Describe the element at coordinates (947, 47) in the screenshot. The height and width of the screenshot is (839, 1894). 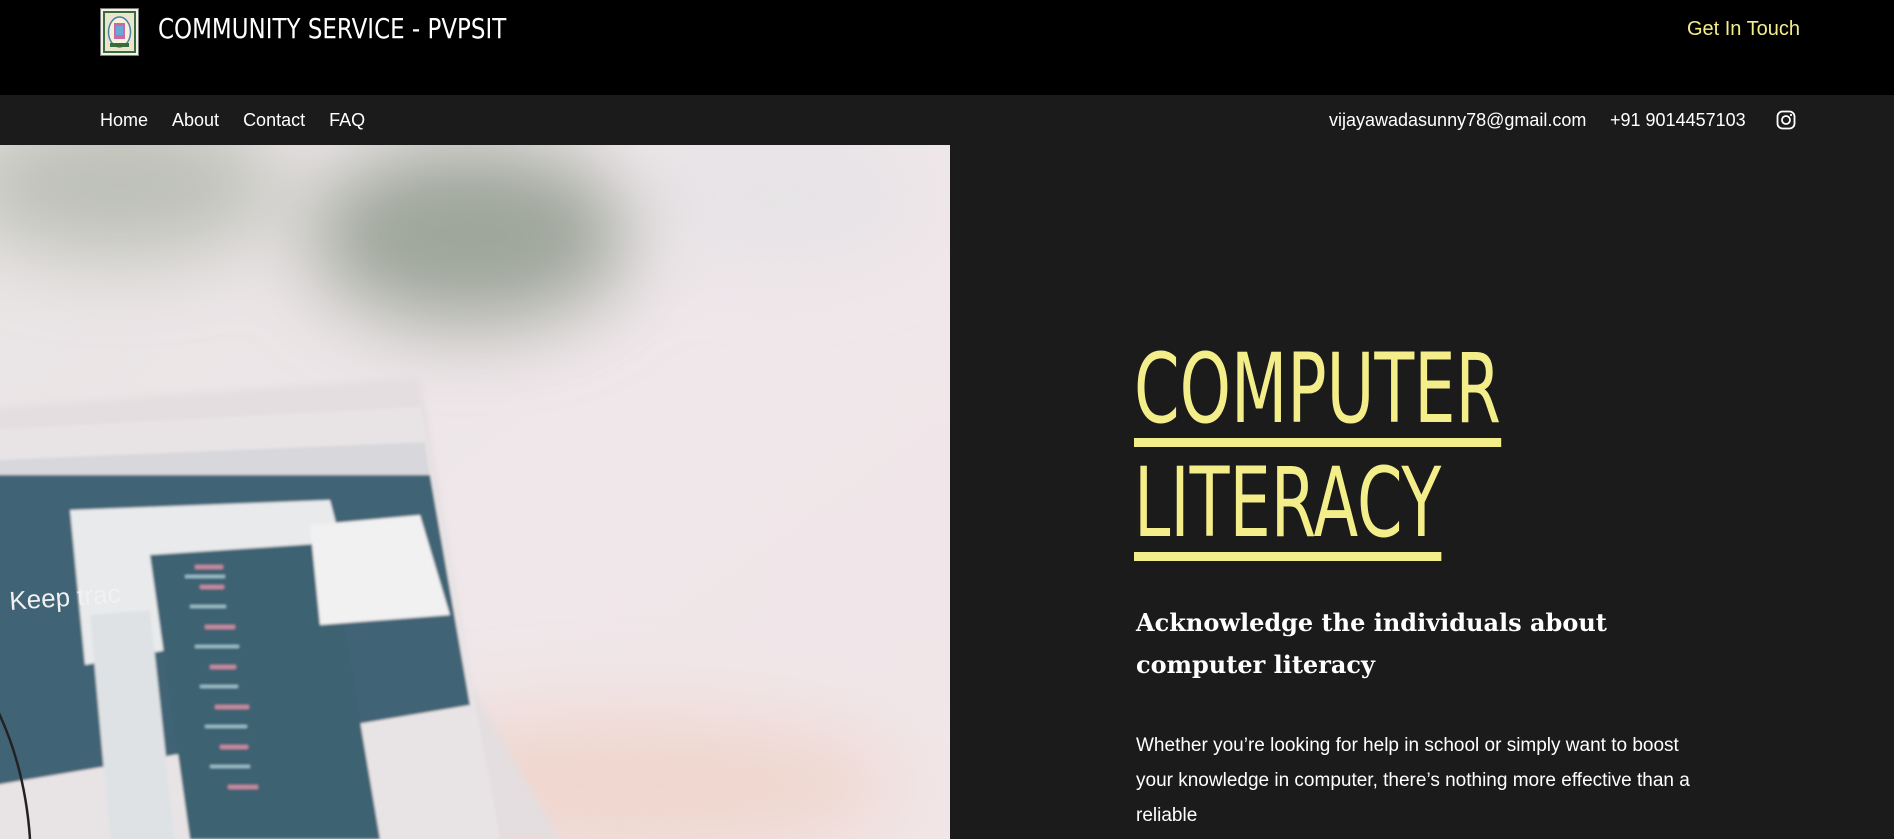
I see `top-header: COMMUNITY SERVICE - PVPSIT Get In Touch` at that location.